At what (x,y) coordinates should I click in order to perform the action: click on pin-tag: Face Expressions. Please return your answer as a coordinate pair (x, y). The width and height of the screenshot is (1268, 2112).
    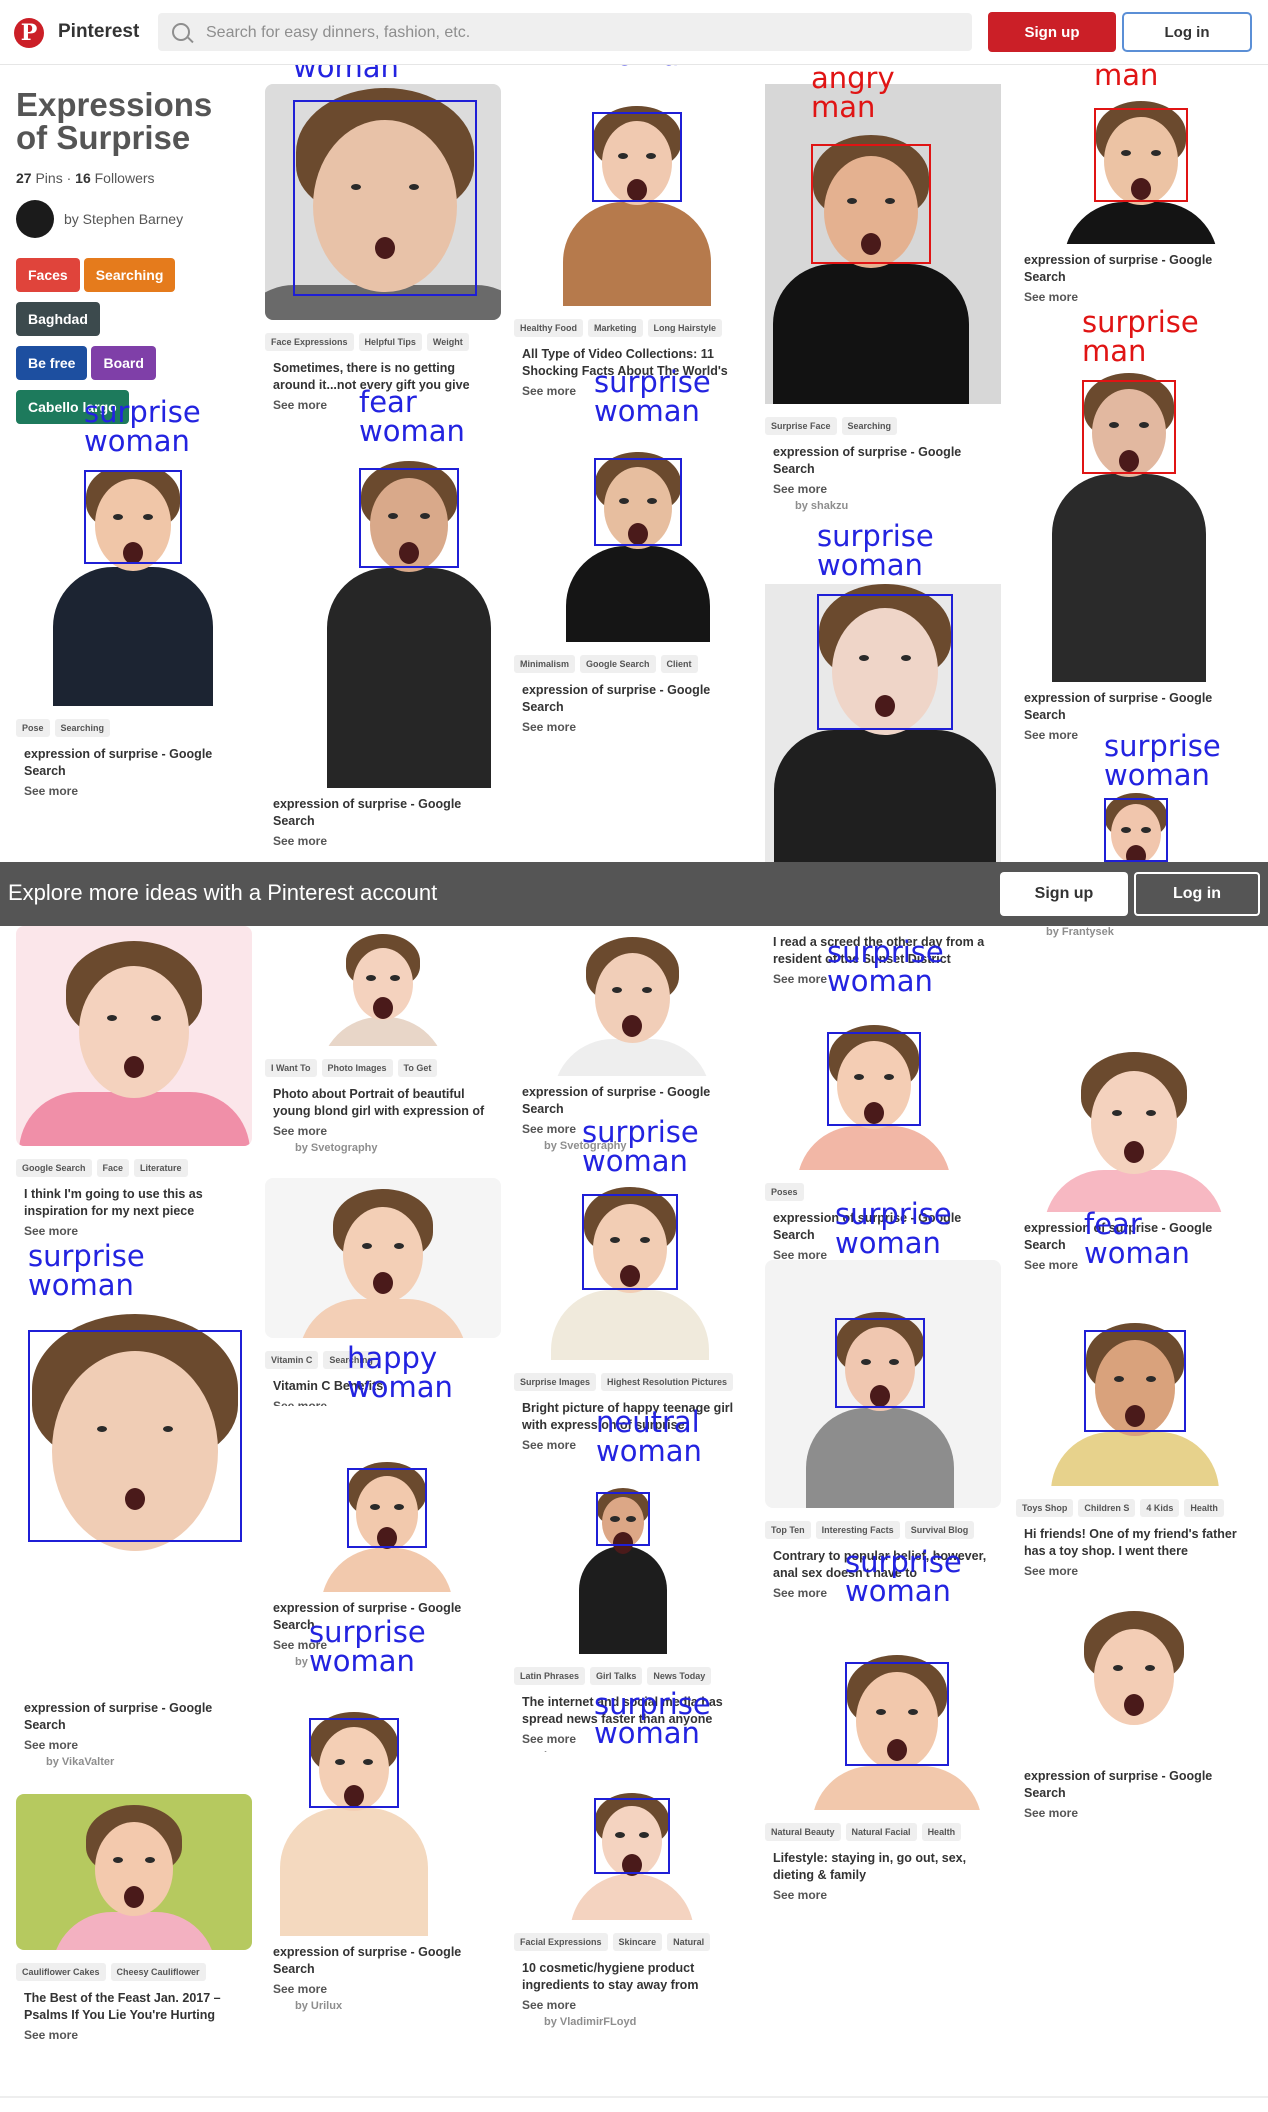
    Looking at the image, I should click on (309, 342).